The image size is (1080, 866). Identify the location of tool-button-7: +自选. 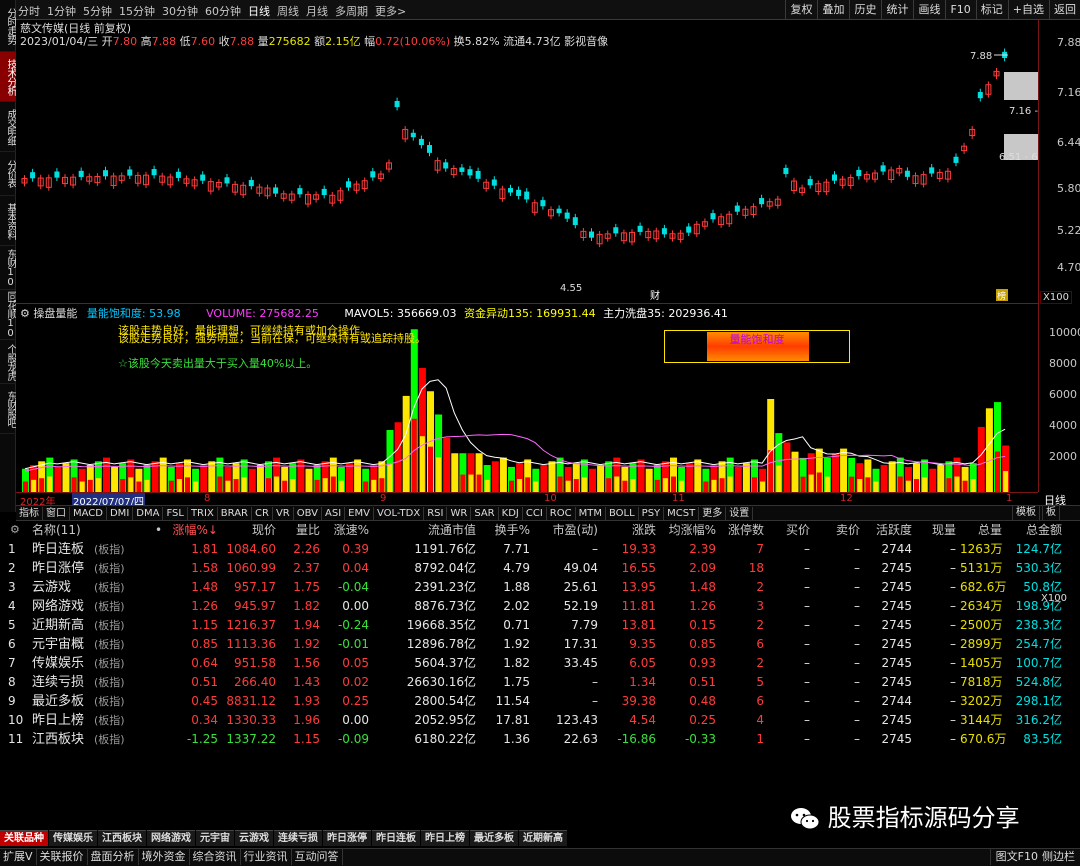
(1027, 10).